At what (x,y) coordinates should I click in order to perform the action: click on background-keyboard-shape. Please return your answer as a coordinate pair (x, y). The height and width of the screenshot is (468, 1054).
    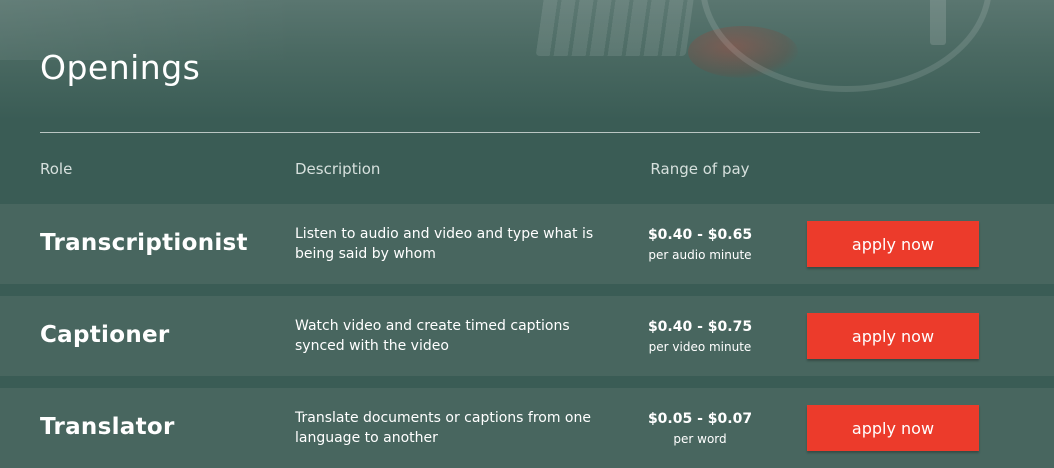
    Looking at the image, I should click on (615, 28).